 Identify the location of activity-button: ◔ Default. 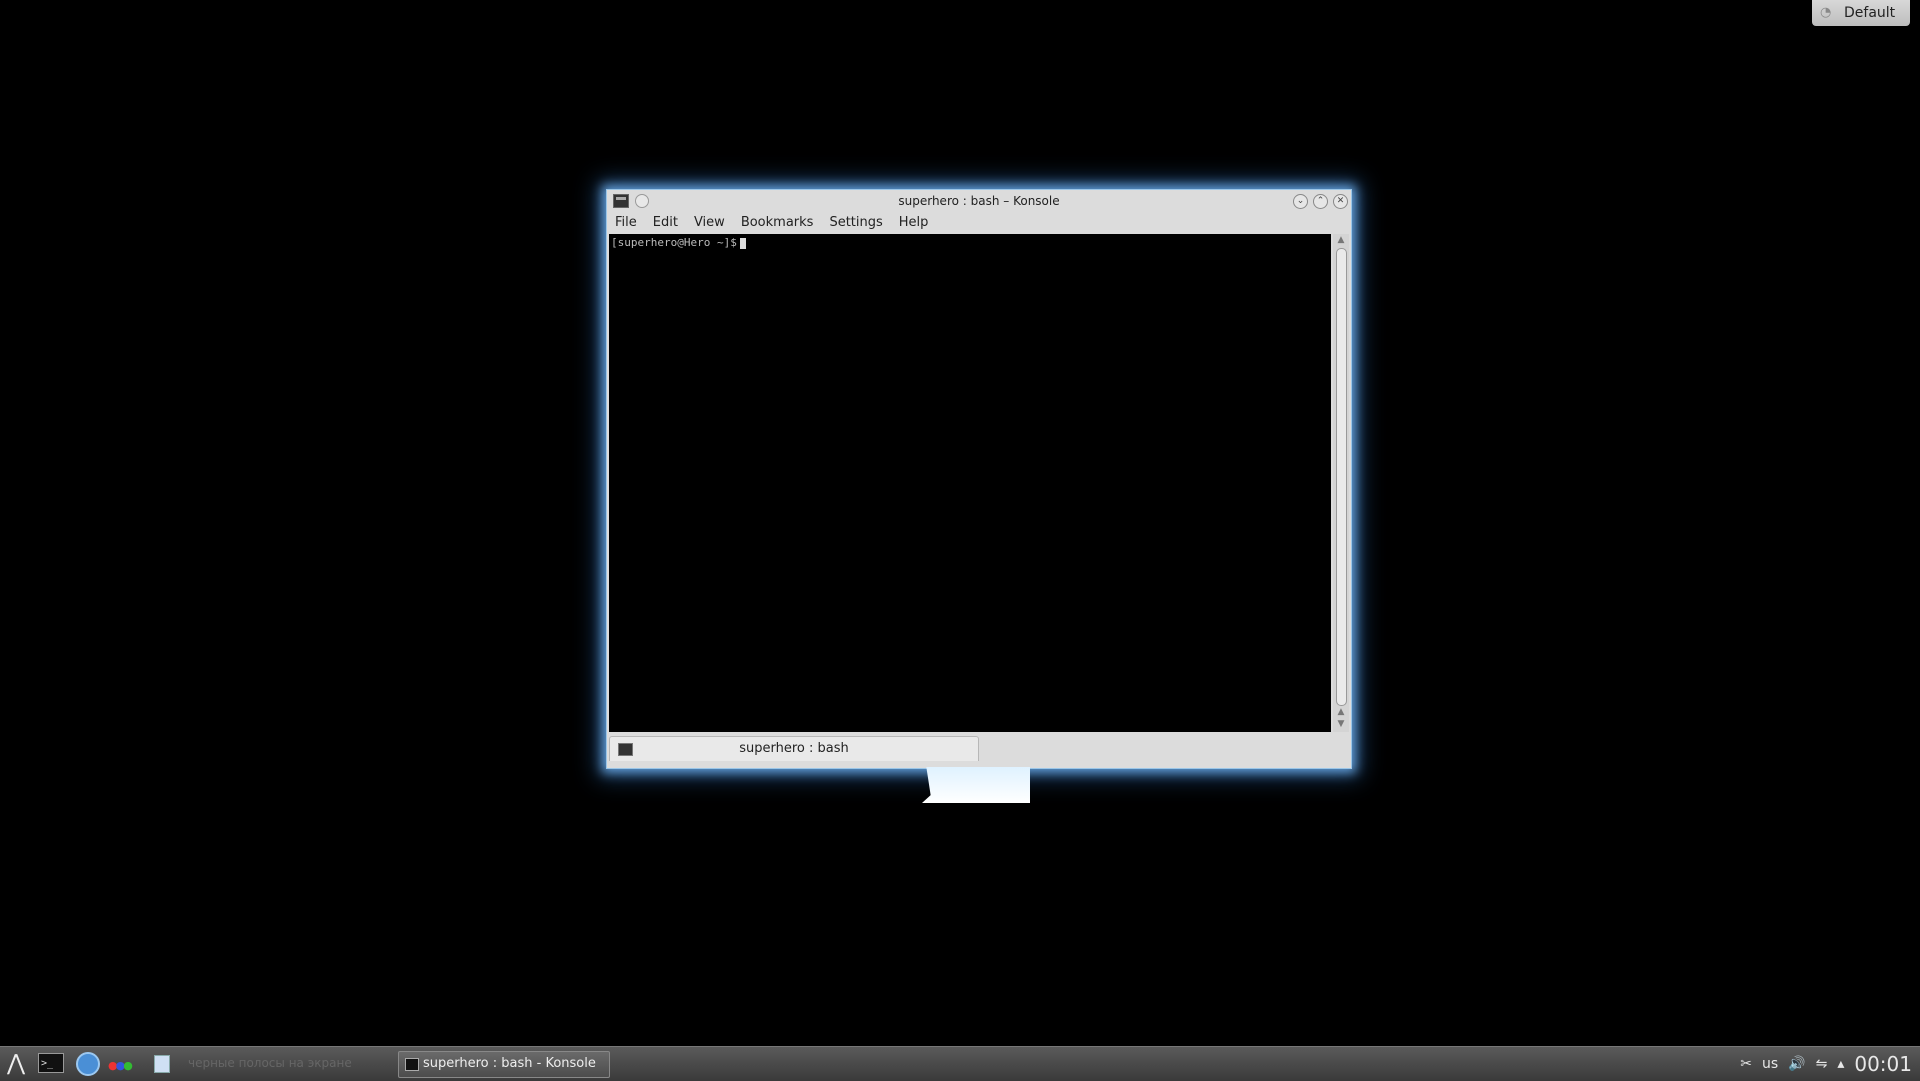
(1861, 13).